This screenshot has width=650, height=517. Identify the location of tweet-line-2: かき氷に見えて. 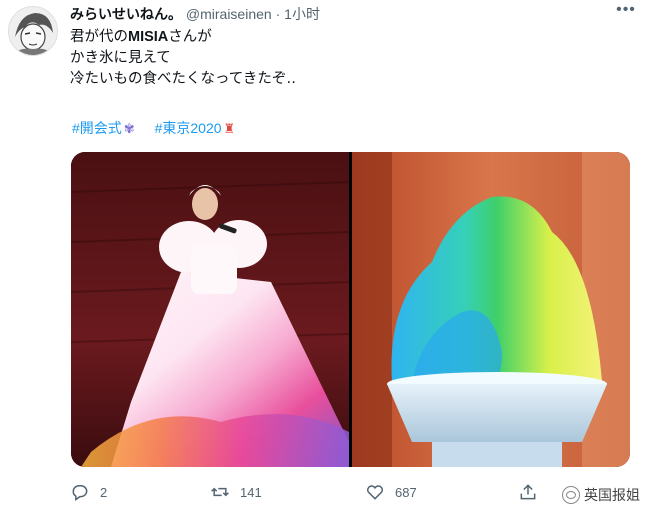
(120, 58).